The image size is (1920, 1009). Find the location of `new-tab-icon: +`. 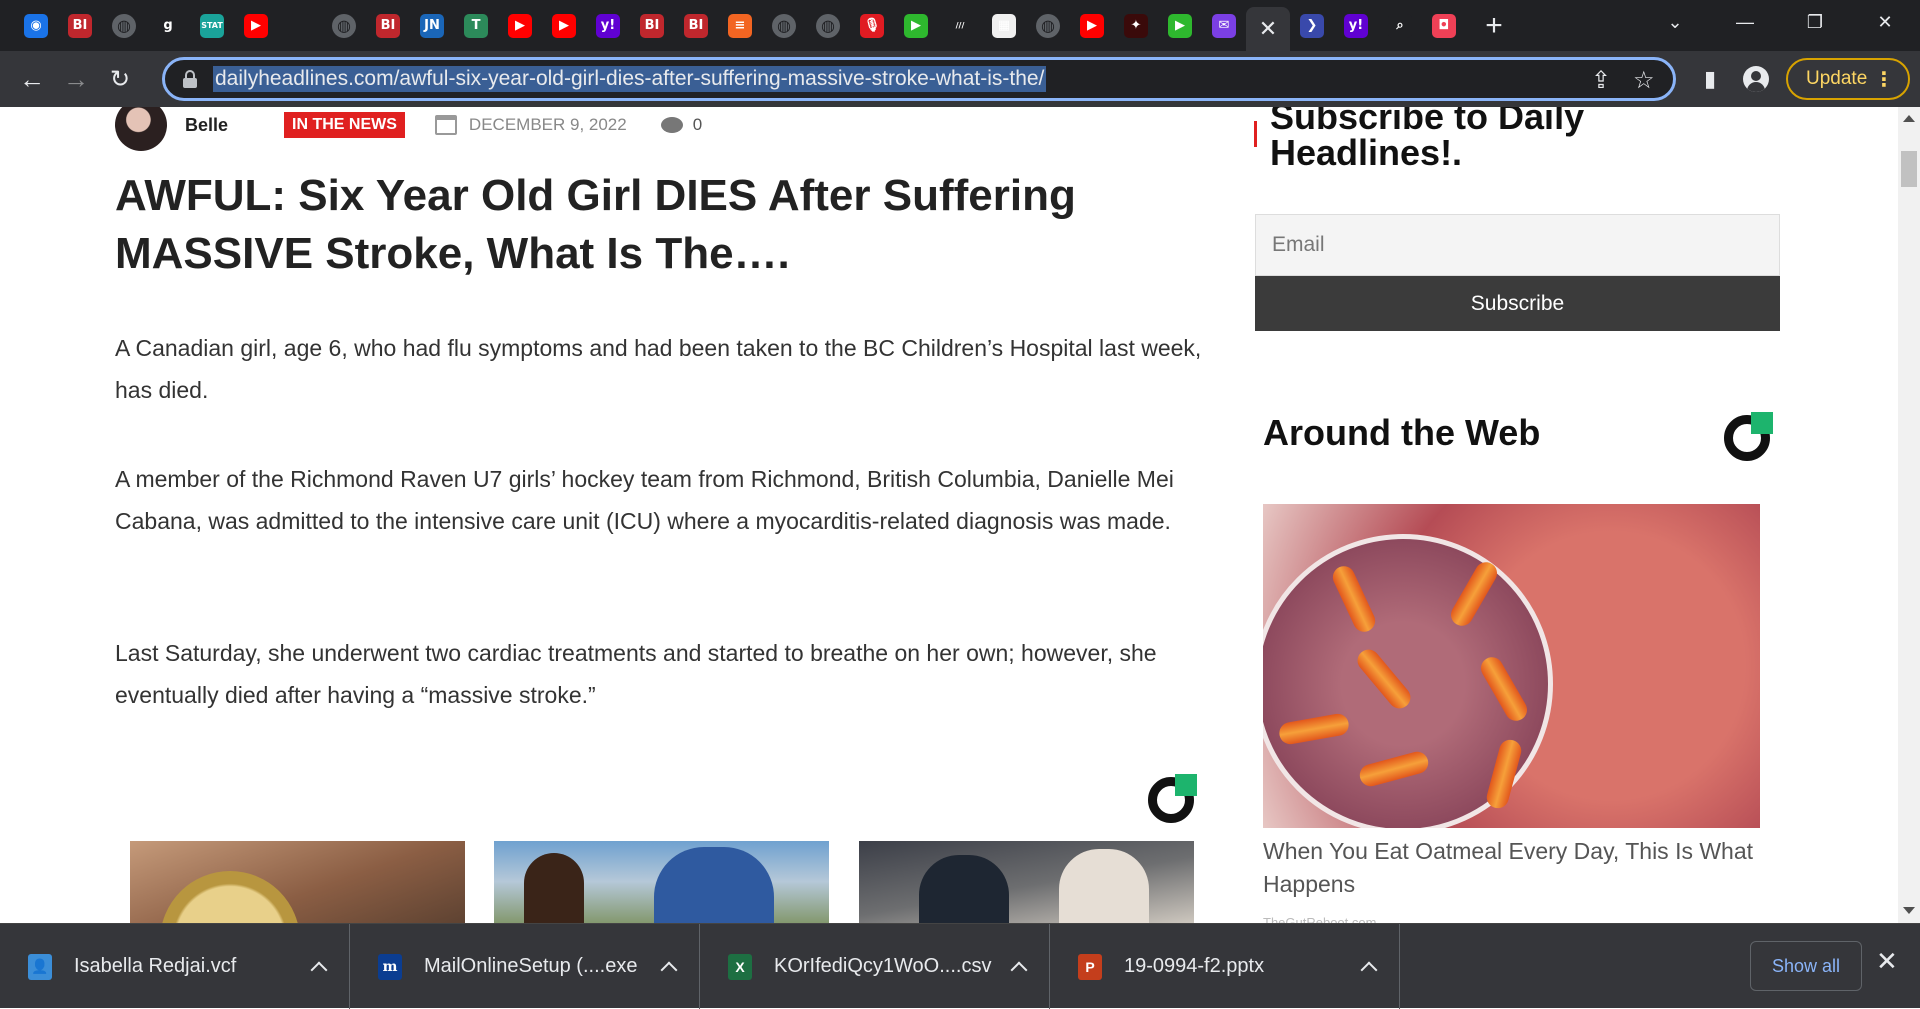

new-tab-icon: + is located at coordinates (1494, 26).